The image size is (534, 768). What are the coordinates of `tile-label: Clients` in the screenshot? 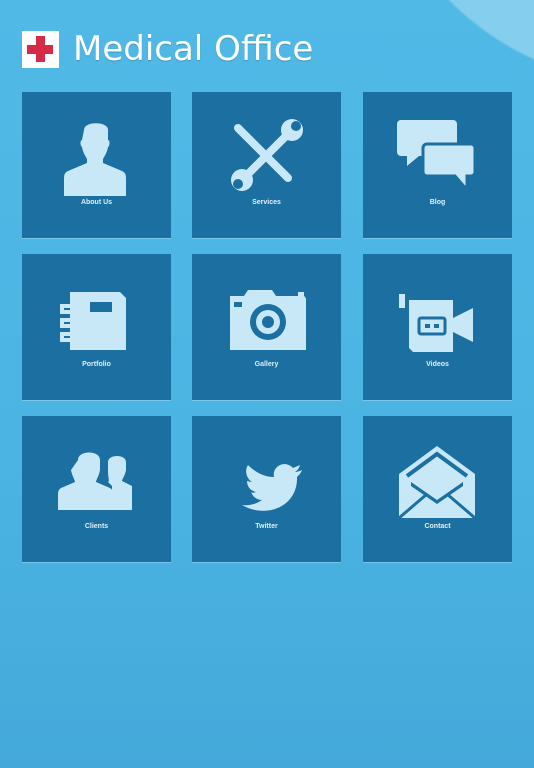 It's located at (96, 526).